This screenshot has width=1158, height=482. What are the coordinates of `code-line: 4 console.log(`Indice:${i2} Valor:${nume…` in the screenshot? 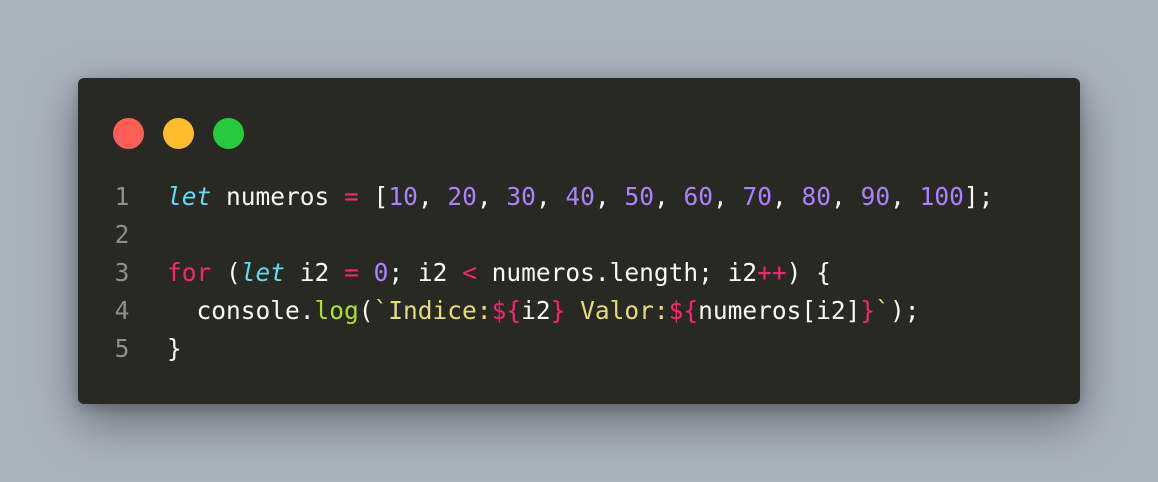 It's located at (579, 311).